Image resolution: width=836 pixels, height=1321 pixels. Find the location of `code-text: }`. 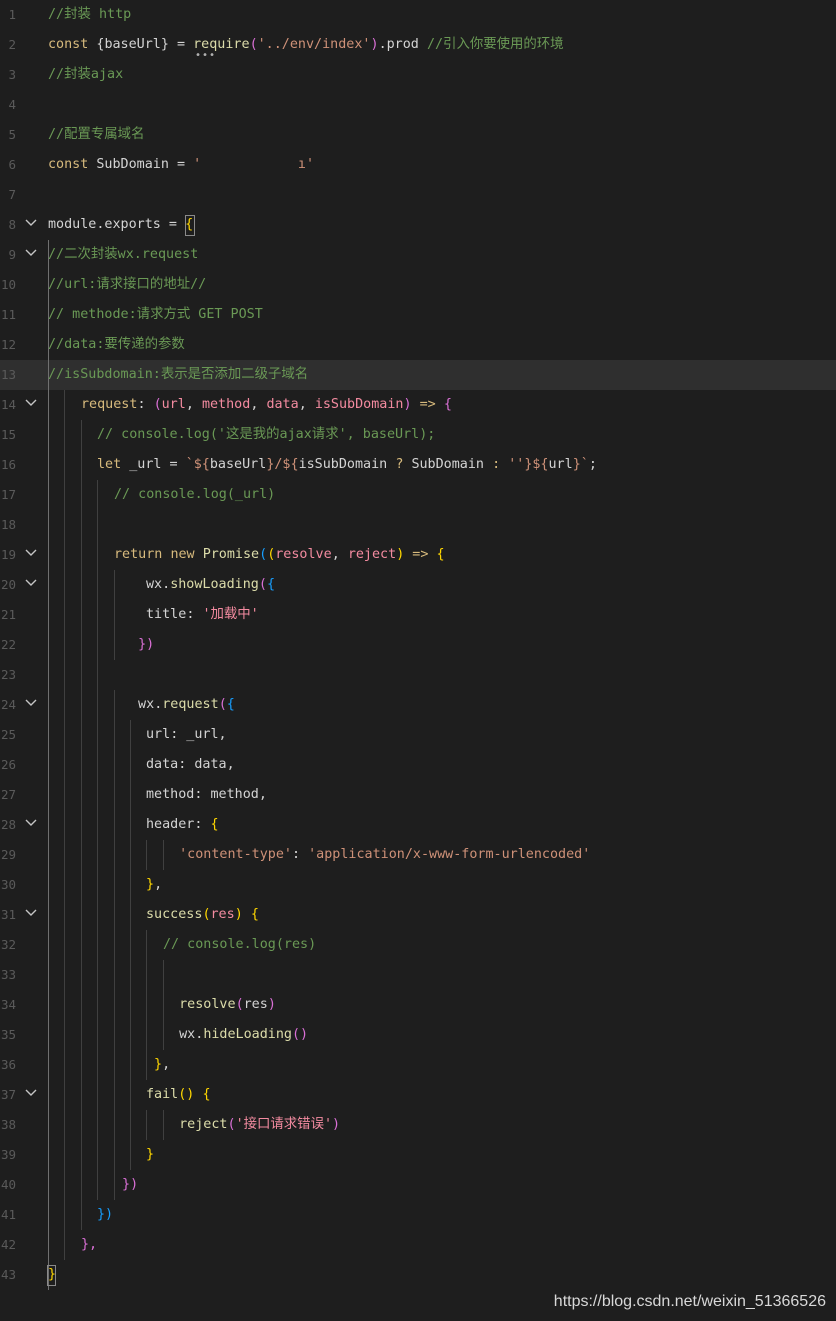

code-text: } is located at coordinates (150, 1155).